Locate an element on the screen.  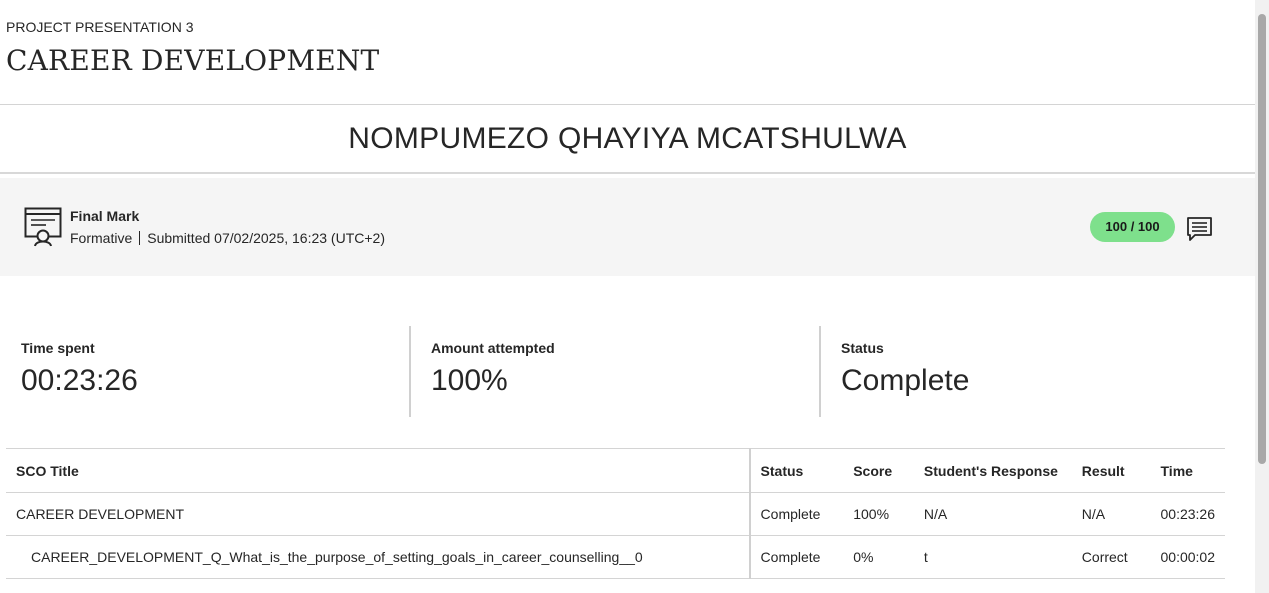
header-response: Student's Response is located at coordinates (992, 470).